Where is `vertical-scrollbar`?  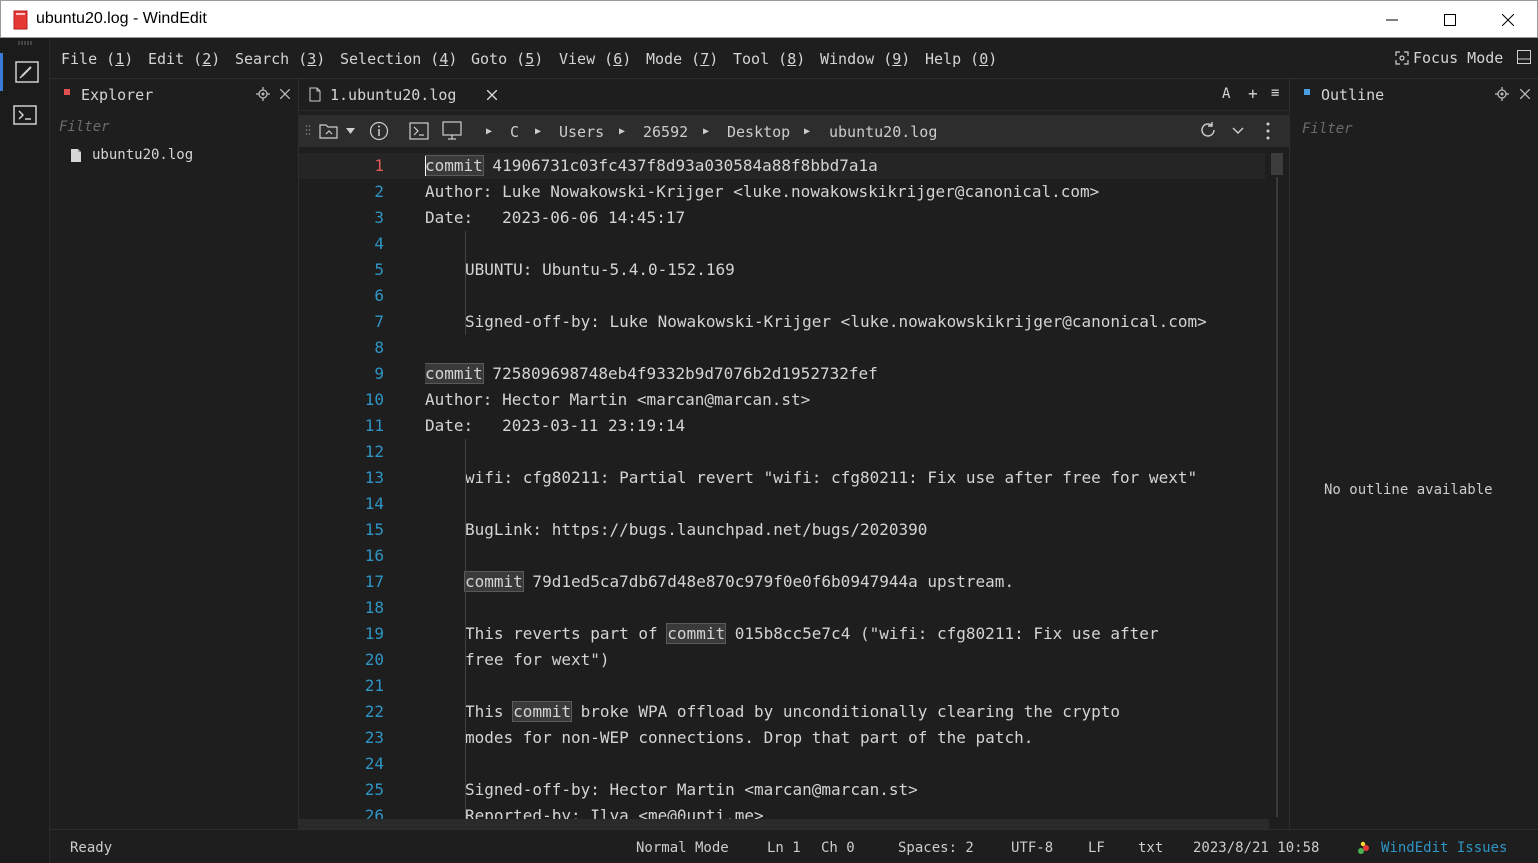 vertical-scrollbar is located at coordinates (1277, 488).